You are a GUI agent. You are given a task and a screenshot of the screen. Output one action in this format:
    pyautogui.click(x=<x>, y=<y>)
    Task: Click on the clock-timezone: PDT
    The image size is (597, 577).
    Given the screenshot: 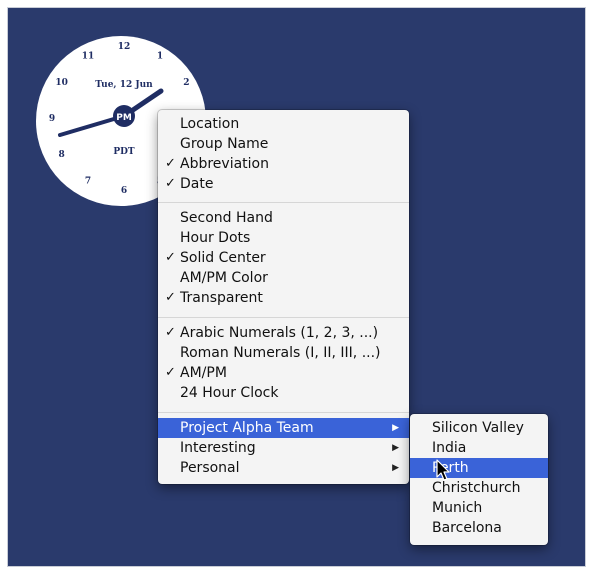 What is the action you would take?
    pyautogui.click(x=124, y=152)
    